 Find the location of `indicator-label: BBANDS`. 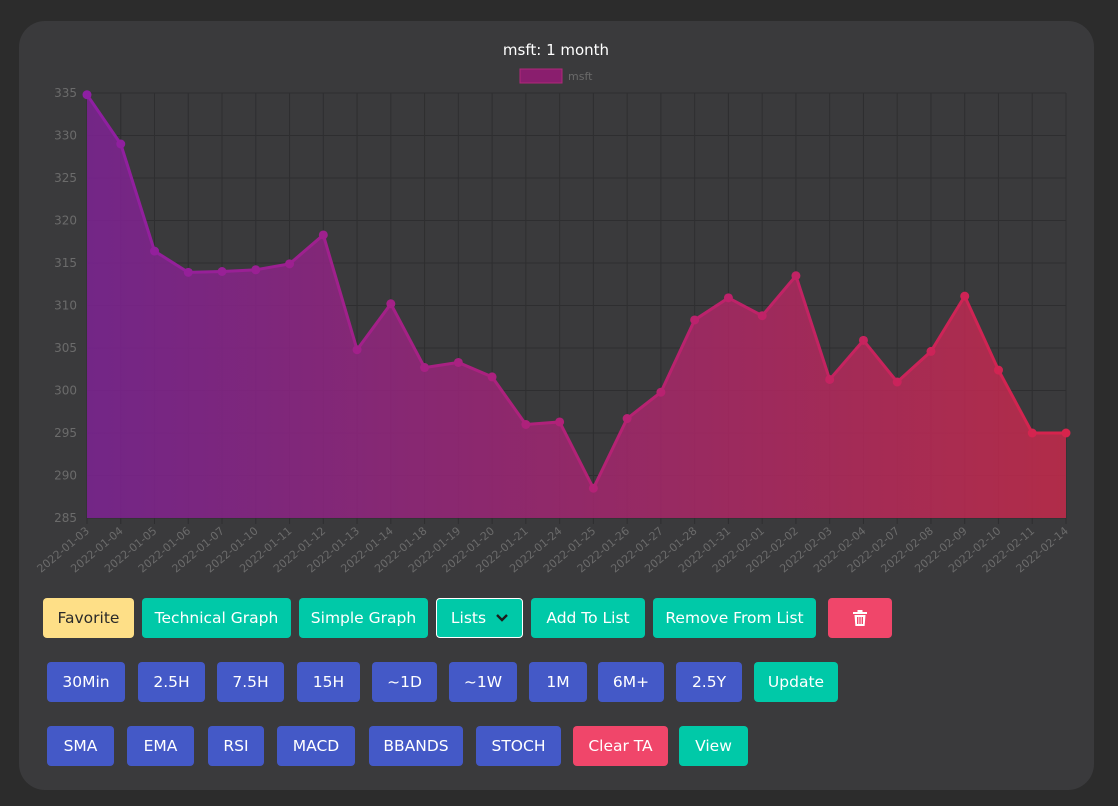

indicator-label: BBANDS is located at coordinates (416, 746).